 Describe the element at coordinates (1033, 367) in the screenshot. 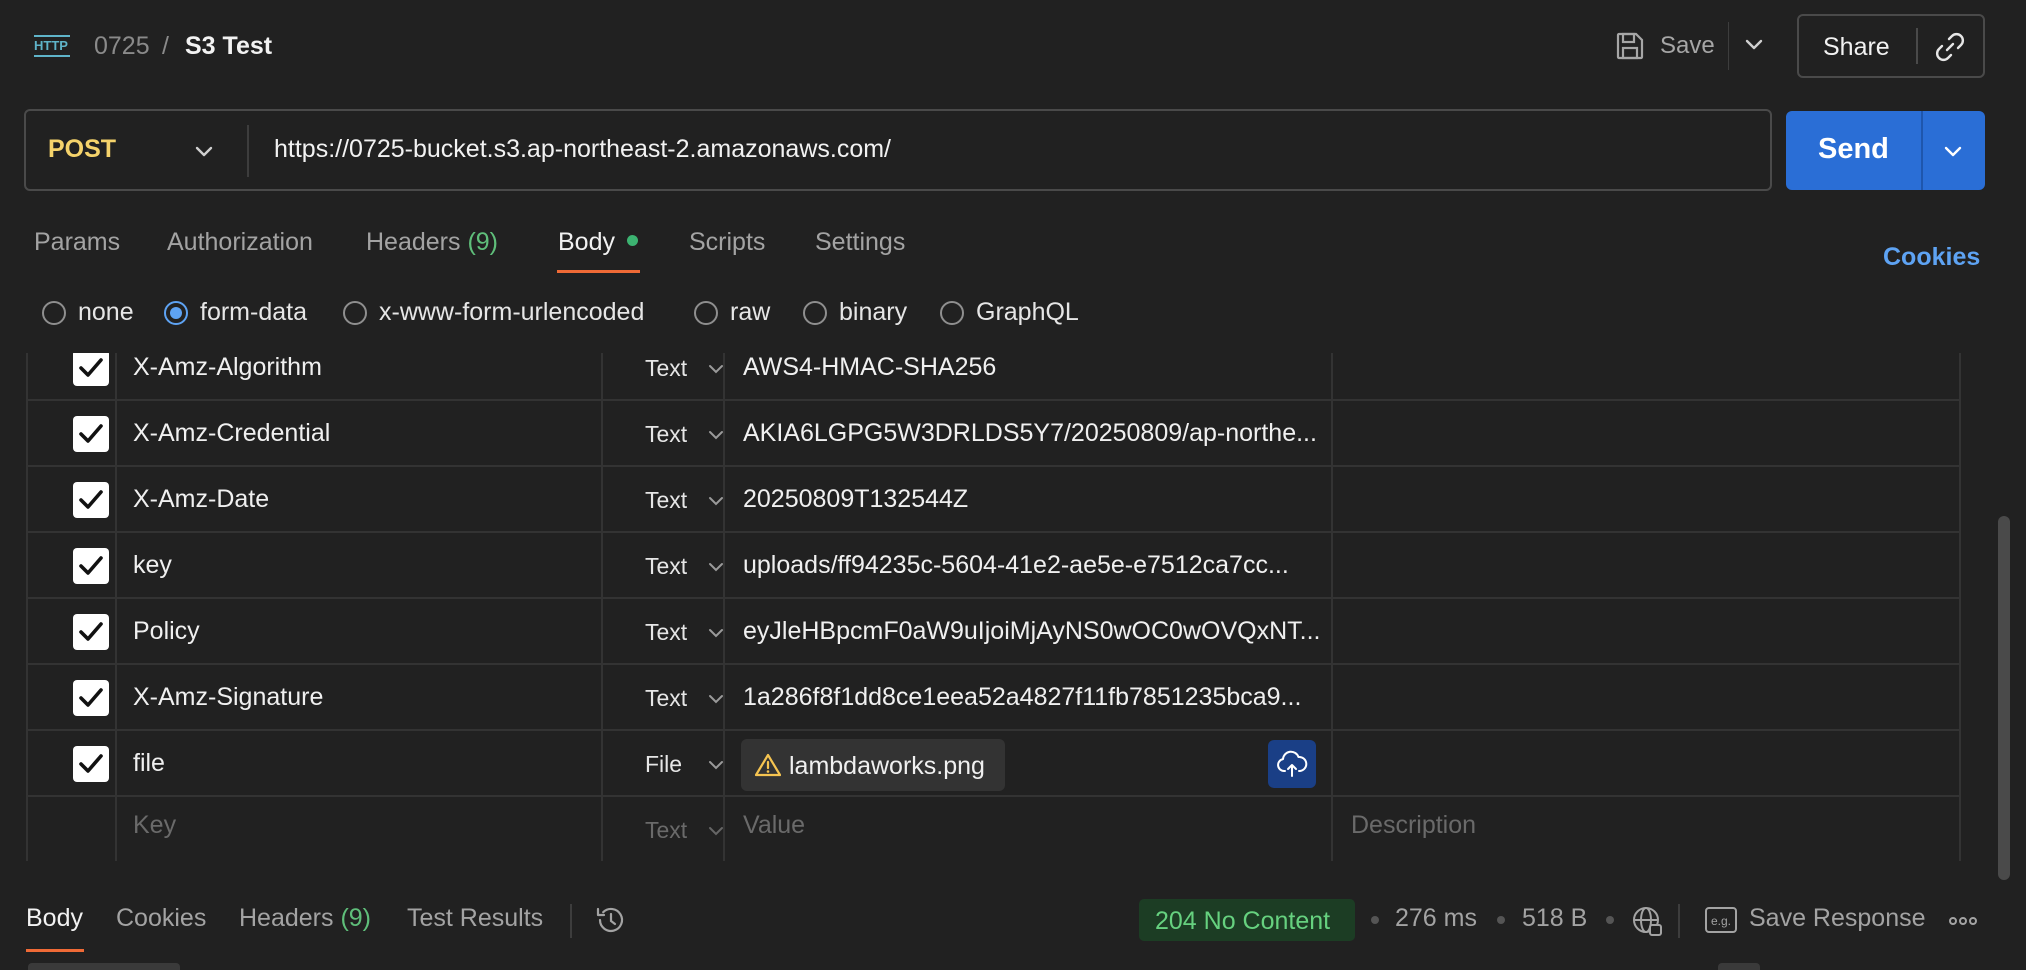

I see `value-field: AWS4-HMAC-SHA256` at that location.